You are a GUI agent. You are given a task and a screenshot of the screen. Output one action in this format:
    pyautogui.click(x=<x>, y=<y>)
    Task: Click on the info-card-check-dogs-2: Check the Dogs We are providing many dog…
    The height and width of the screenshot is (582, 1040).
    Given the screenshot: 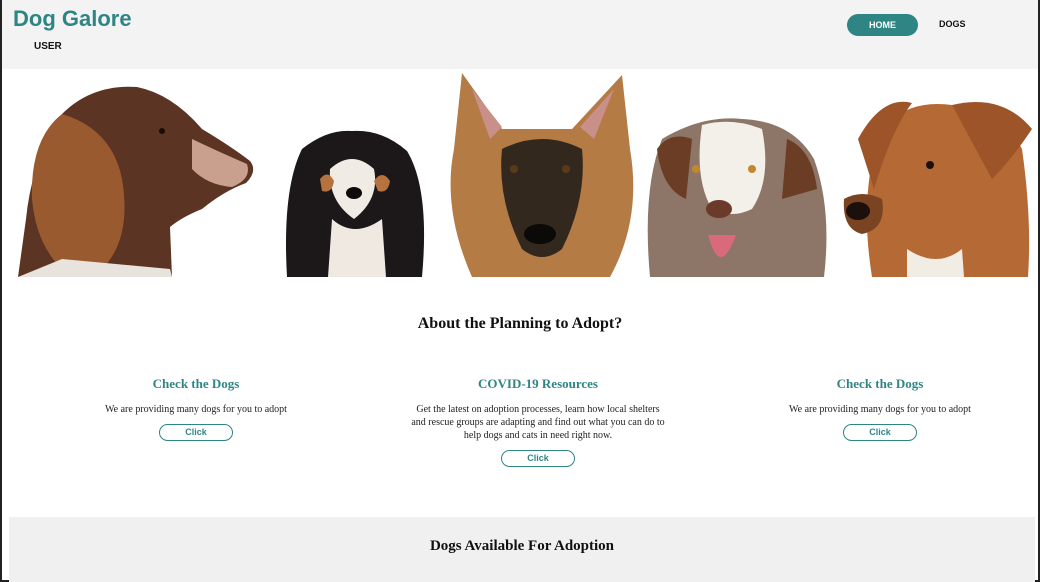 What is the action you would take?
    pyautogui.click(x=880, y=408)
    